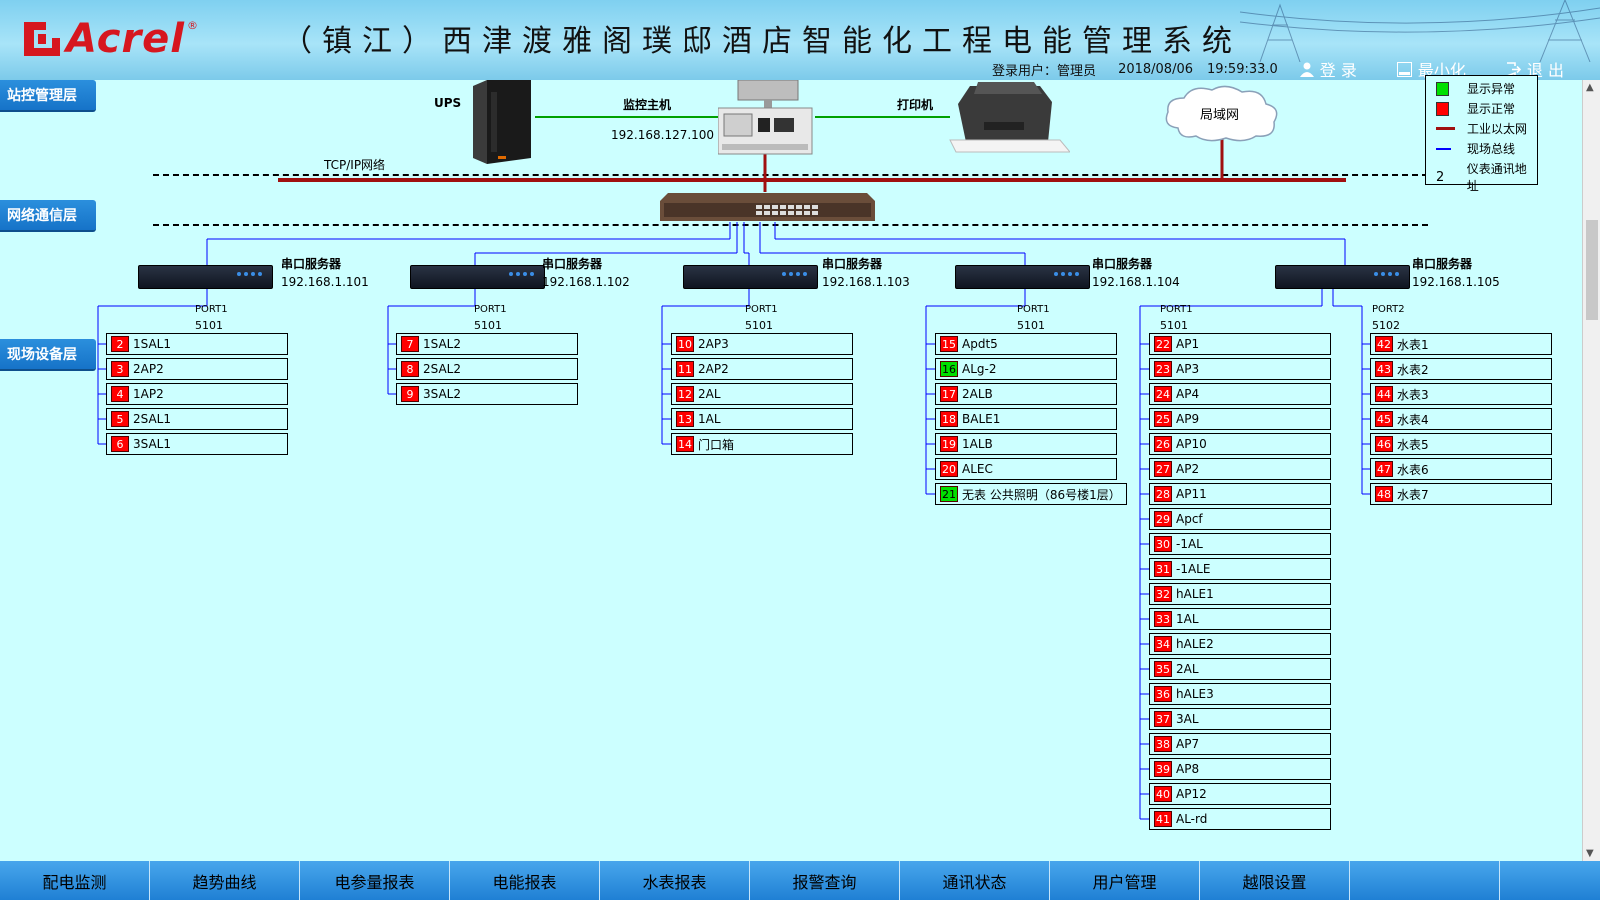 The image size is (1600, 900). What do you see at coordinates (1240, 469) in the screenshot?
I see `device-row: 27 AP2` at bounding box center [1240, 469].